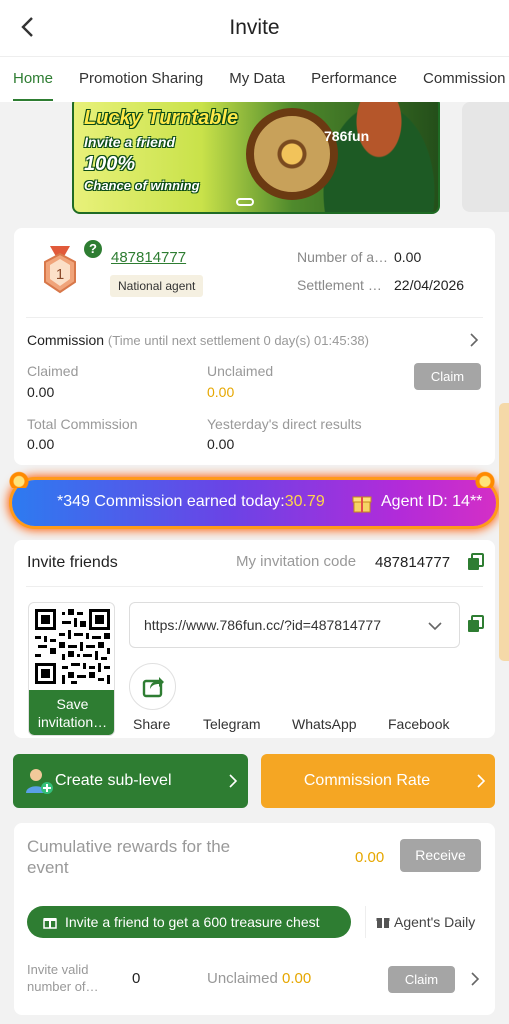 The image size is (509, 1024). Describe the element at coordinates (263, 625) in the screenshot. I see `invite-url-text: https://www.786fun.cc/?id=487814777` at that location.